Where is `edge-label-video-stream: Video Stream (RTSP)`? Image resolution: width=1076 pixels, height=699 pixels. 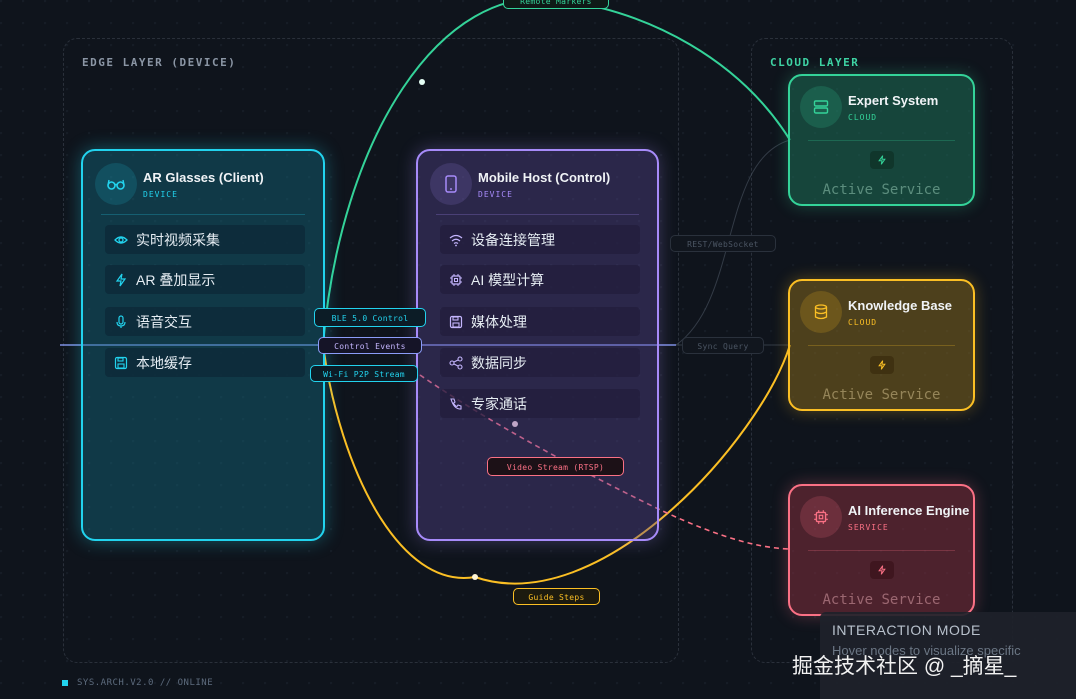 edge-label-video-stream: Video Stream (RTSP) is located at coordinates (555, 466).